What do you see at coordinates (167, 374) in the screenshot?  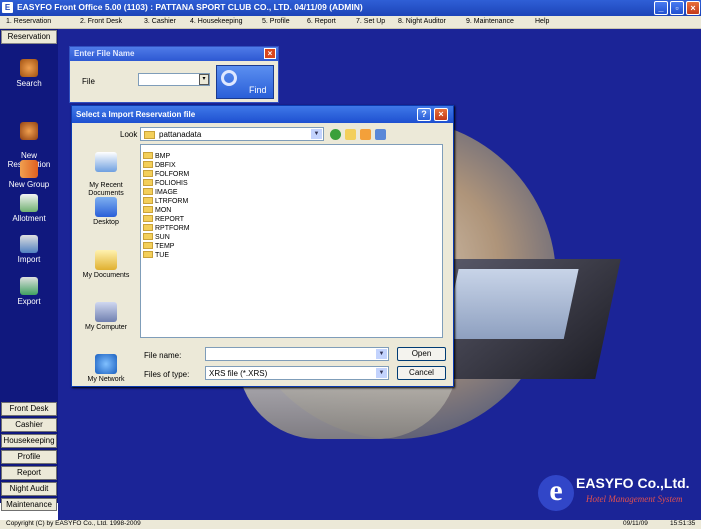 I see `file-type-label: Files of type:` at bounding box center [167, 374].